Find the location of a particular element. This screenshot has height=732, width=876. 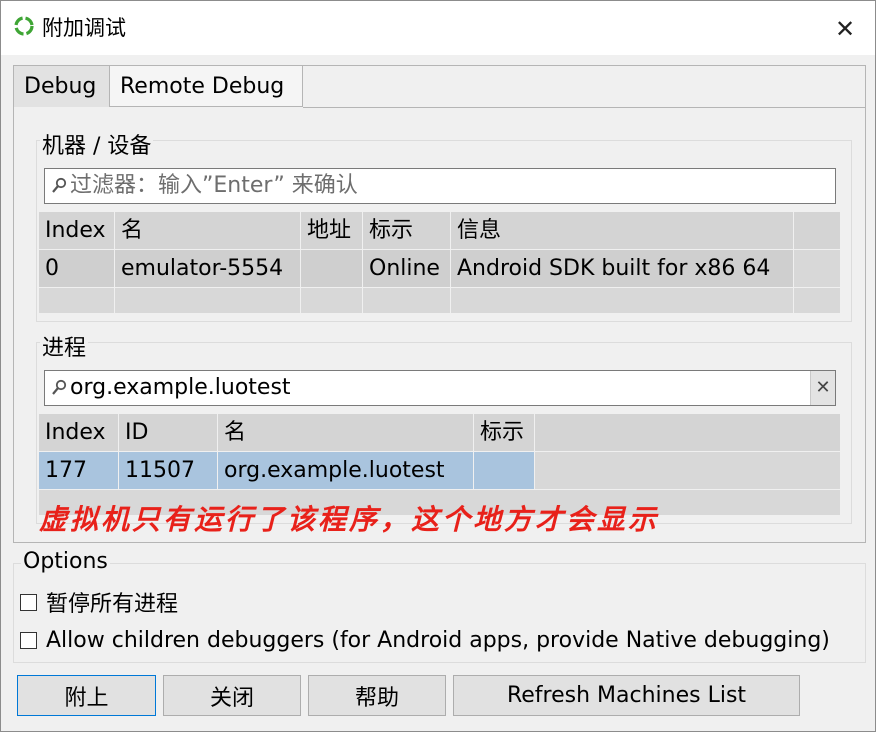

table-row: 177 11507 org.example.luotest is located at coordinates (440, 470).